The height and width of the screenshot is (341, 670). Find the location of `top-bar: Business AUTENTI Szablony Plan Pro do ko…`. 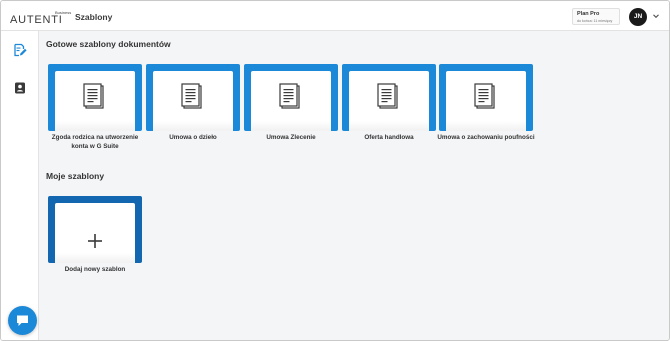

top-bar: Business AUTENTI Szablony Plan Pro do ko… is located at coordinates (335, 16).